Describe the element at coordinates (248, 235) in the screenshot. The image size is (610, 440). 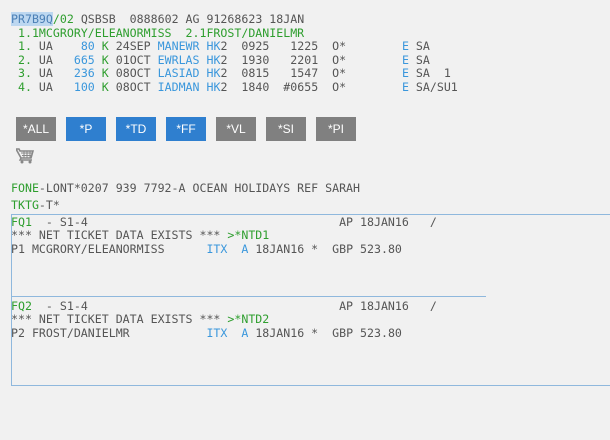
I see `command-link: >*NTD1` at that location.